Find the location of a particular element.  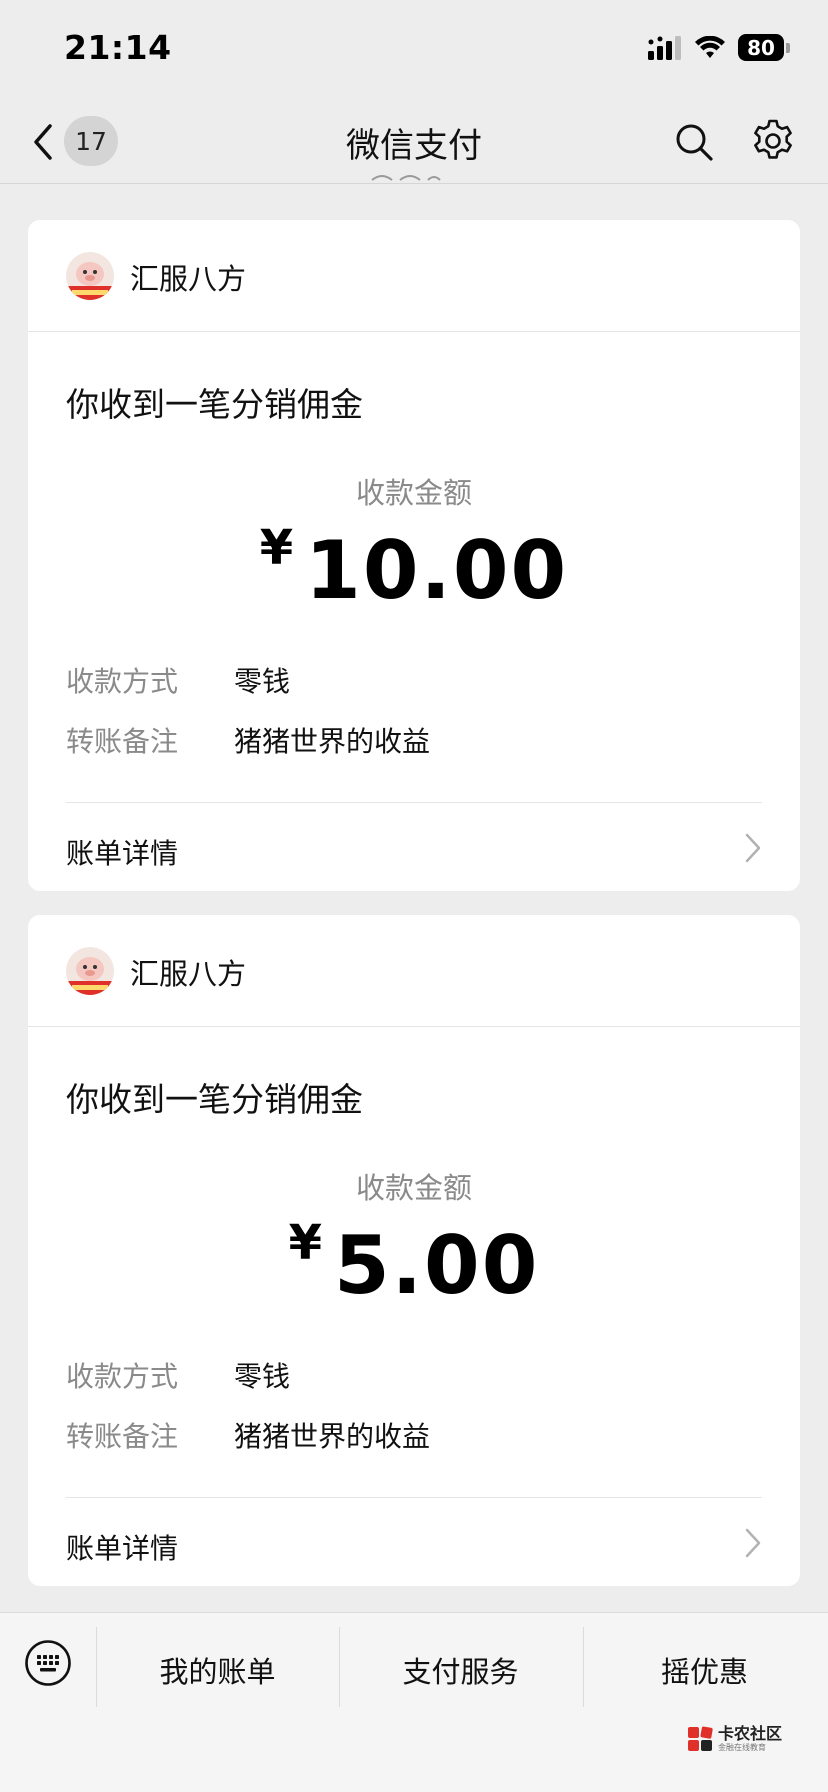

amount-value: 10.00 is located at coordinates (437, 570).